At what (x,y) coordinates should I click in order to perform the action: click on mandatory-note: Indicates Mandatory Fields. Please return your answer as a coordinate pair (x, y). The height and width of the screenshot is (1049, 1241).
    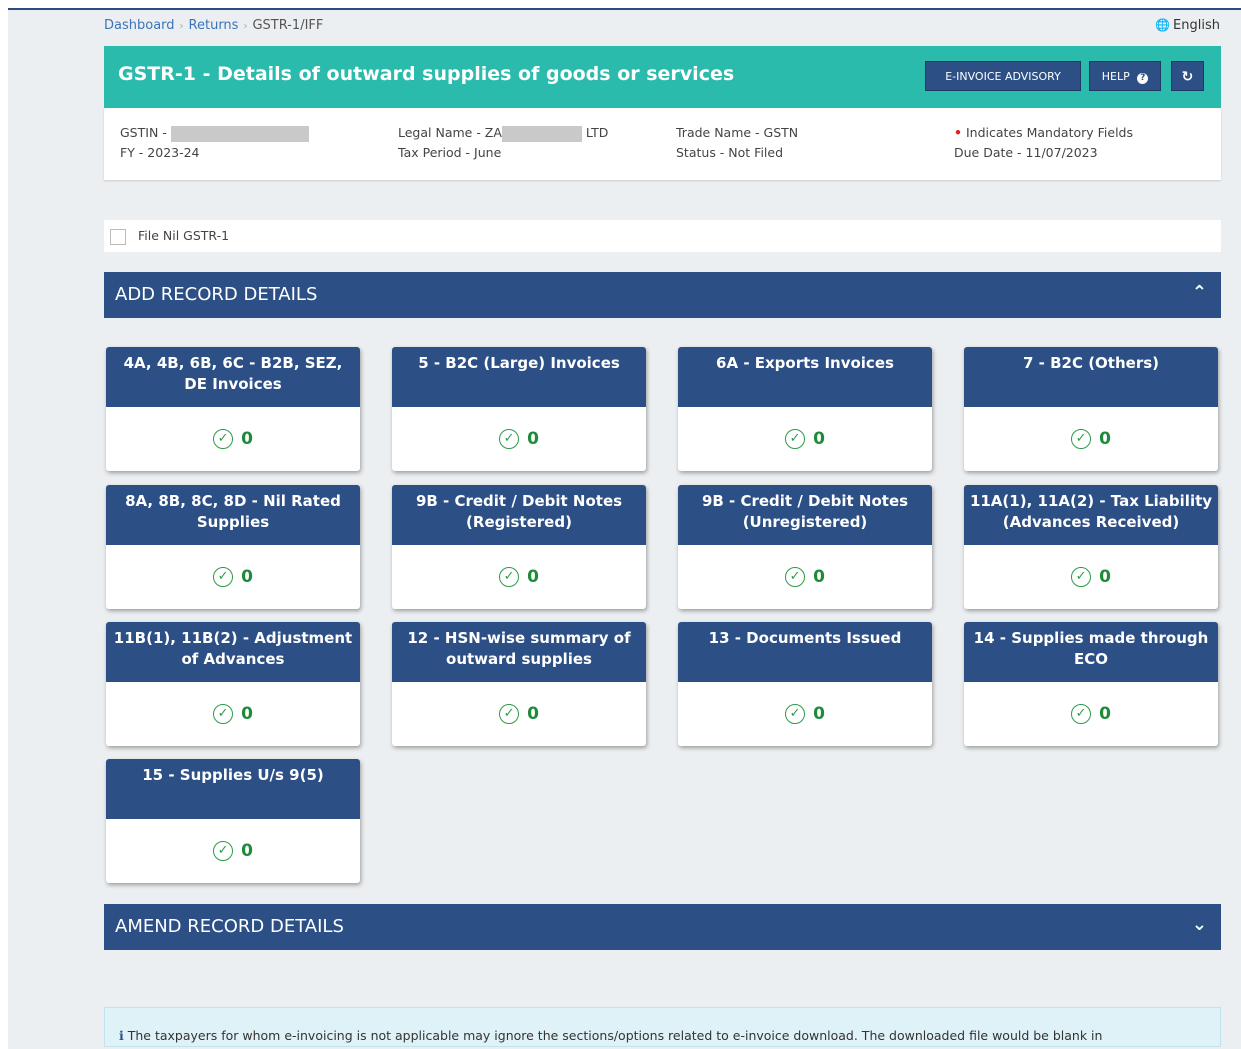
    Looking at the image, I should click on (1049, 132).